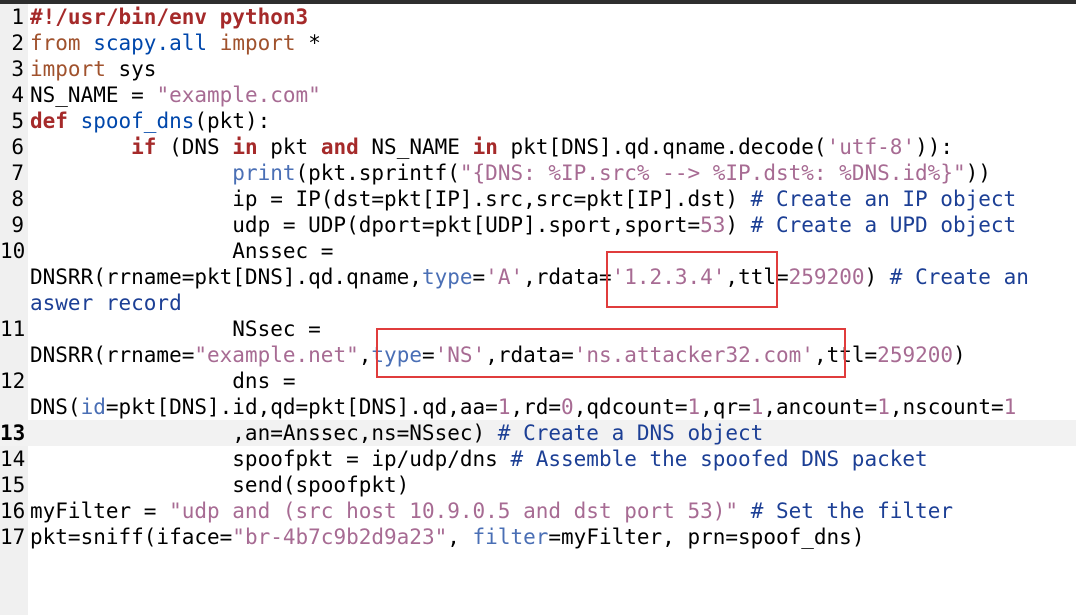 Image resolution: width=1076 pixels, height=615 pixels. I want to click on code-line: 4 NS_NAME = "example.com", so click(538, 95).